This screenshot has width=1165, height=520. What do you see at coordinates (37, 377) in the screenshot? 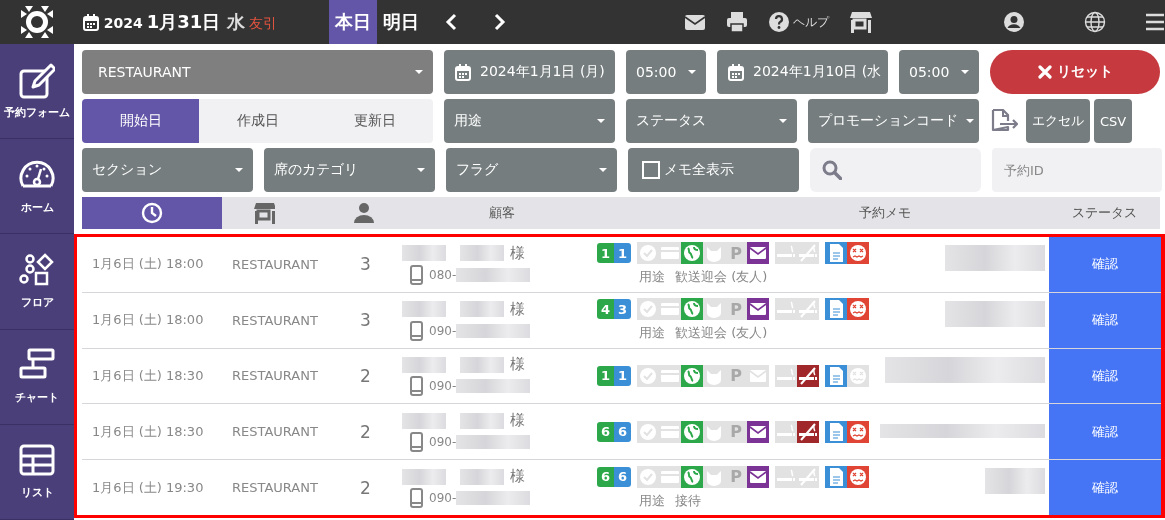
I see `sidebar-item: チャート` at bounding box center [37, 377].